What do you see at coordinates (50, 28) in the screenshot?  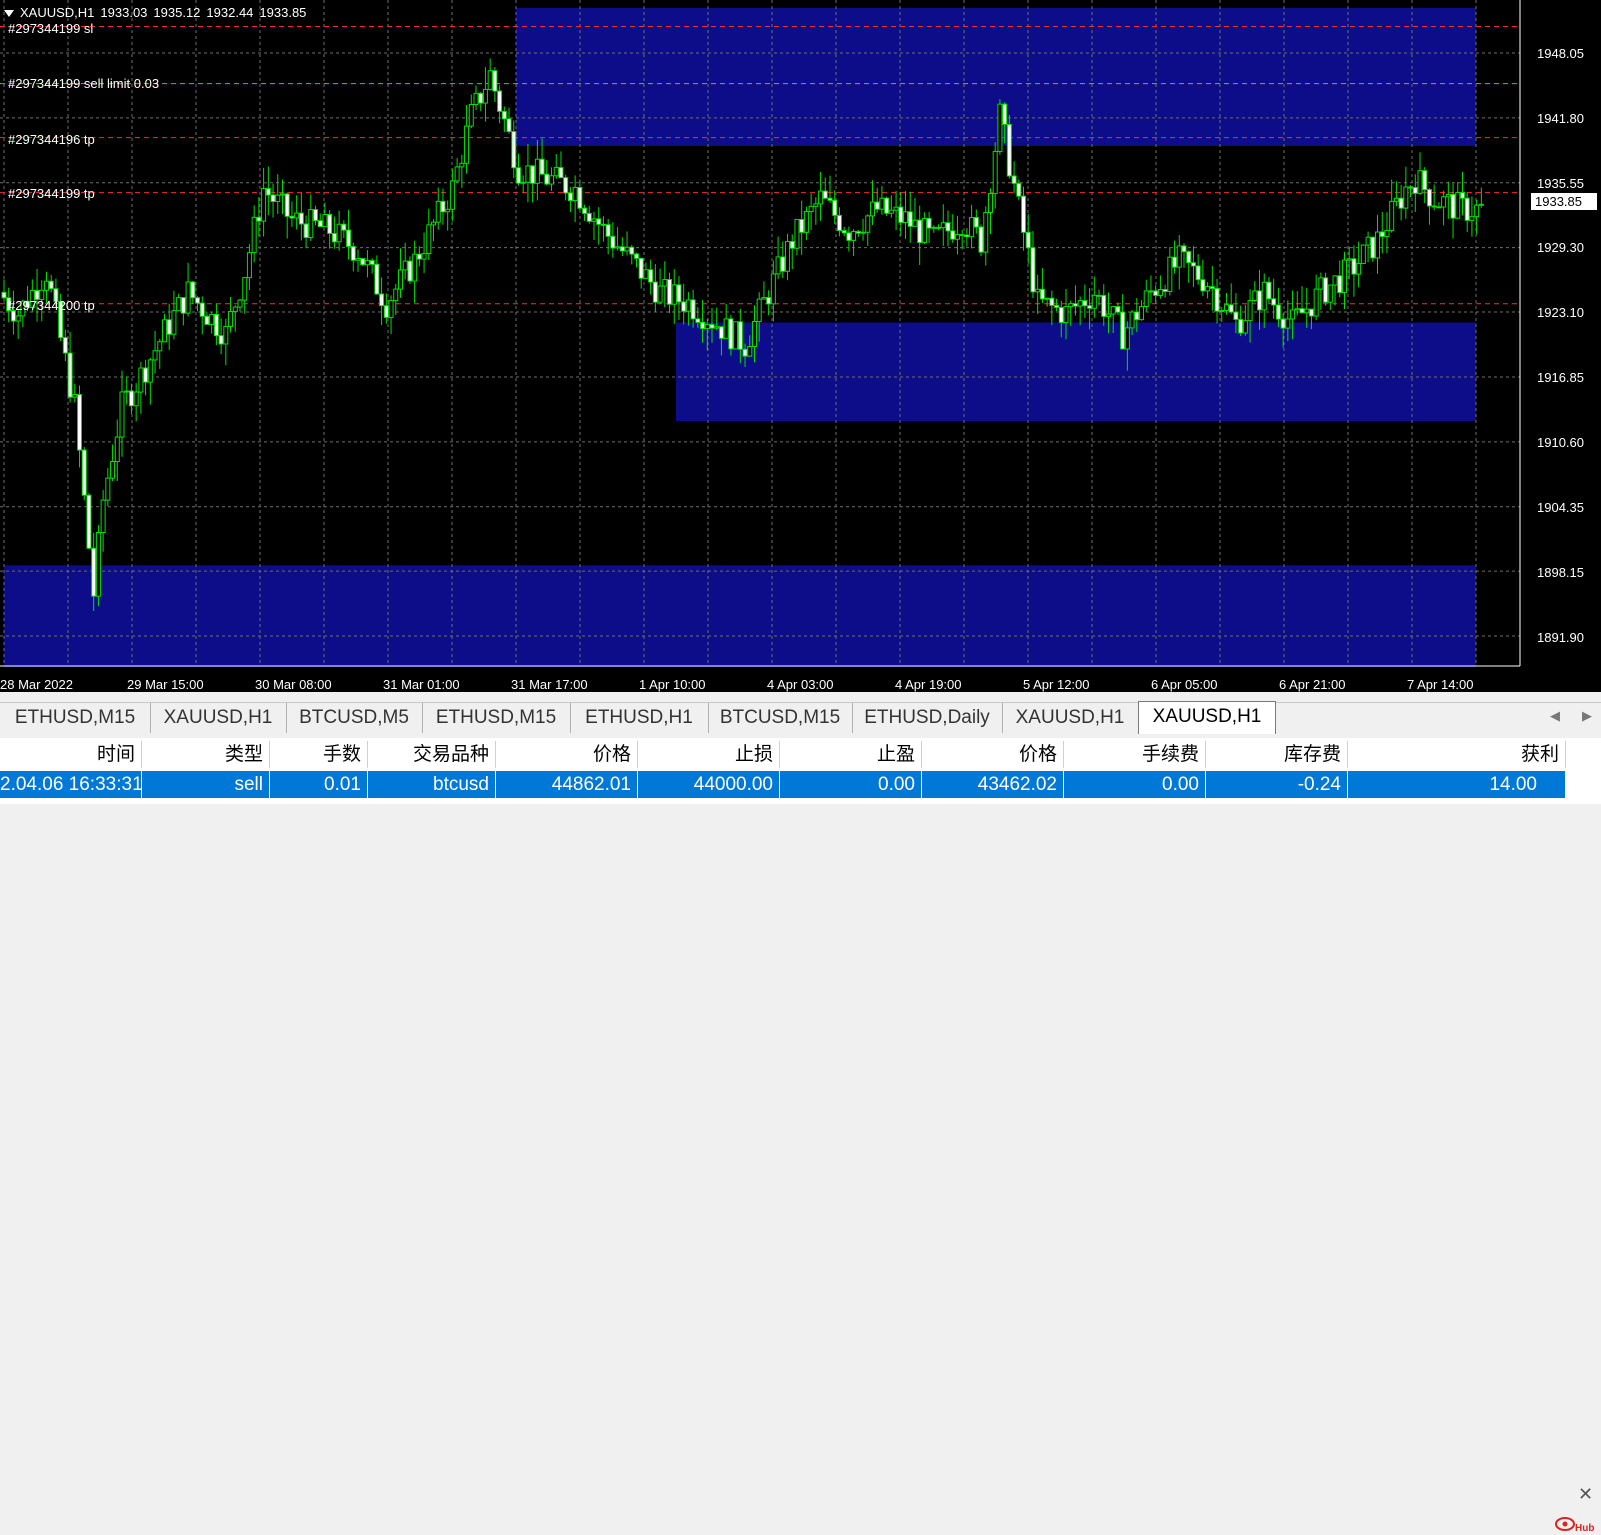 I see `order-label-sl: #297344199 sl` at bounding box center [50, 28].